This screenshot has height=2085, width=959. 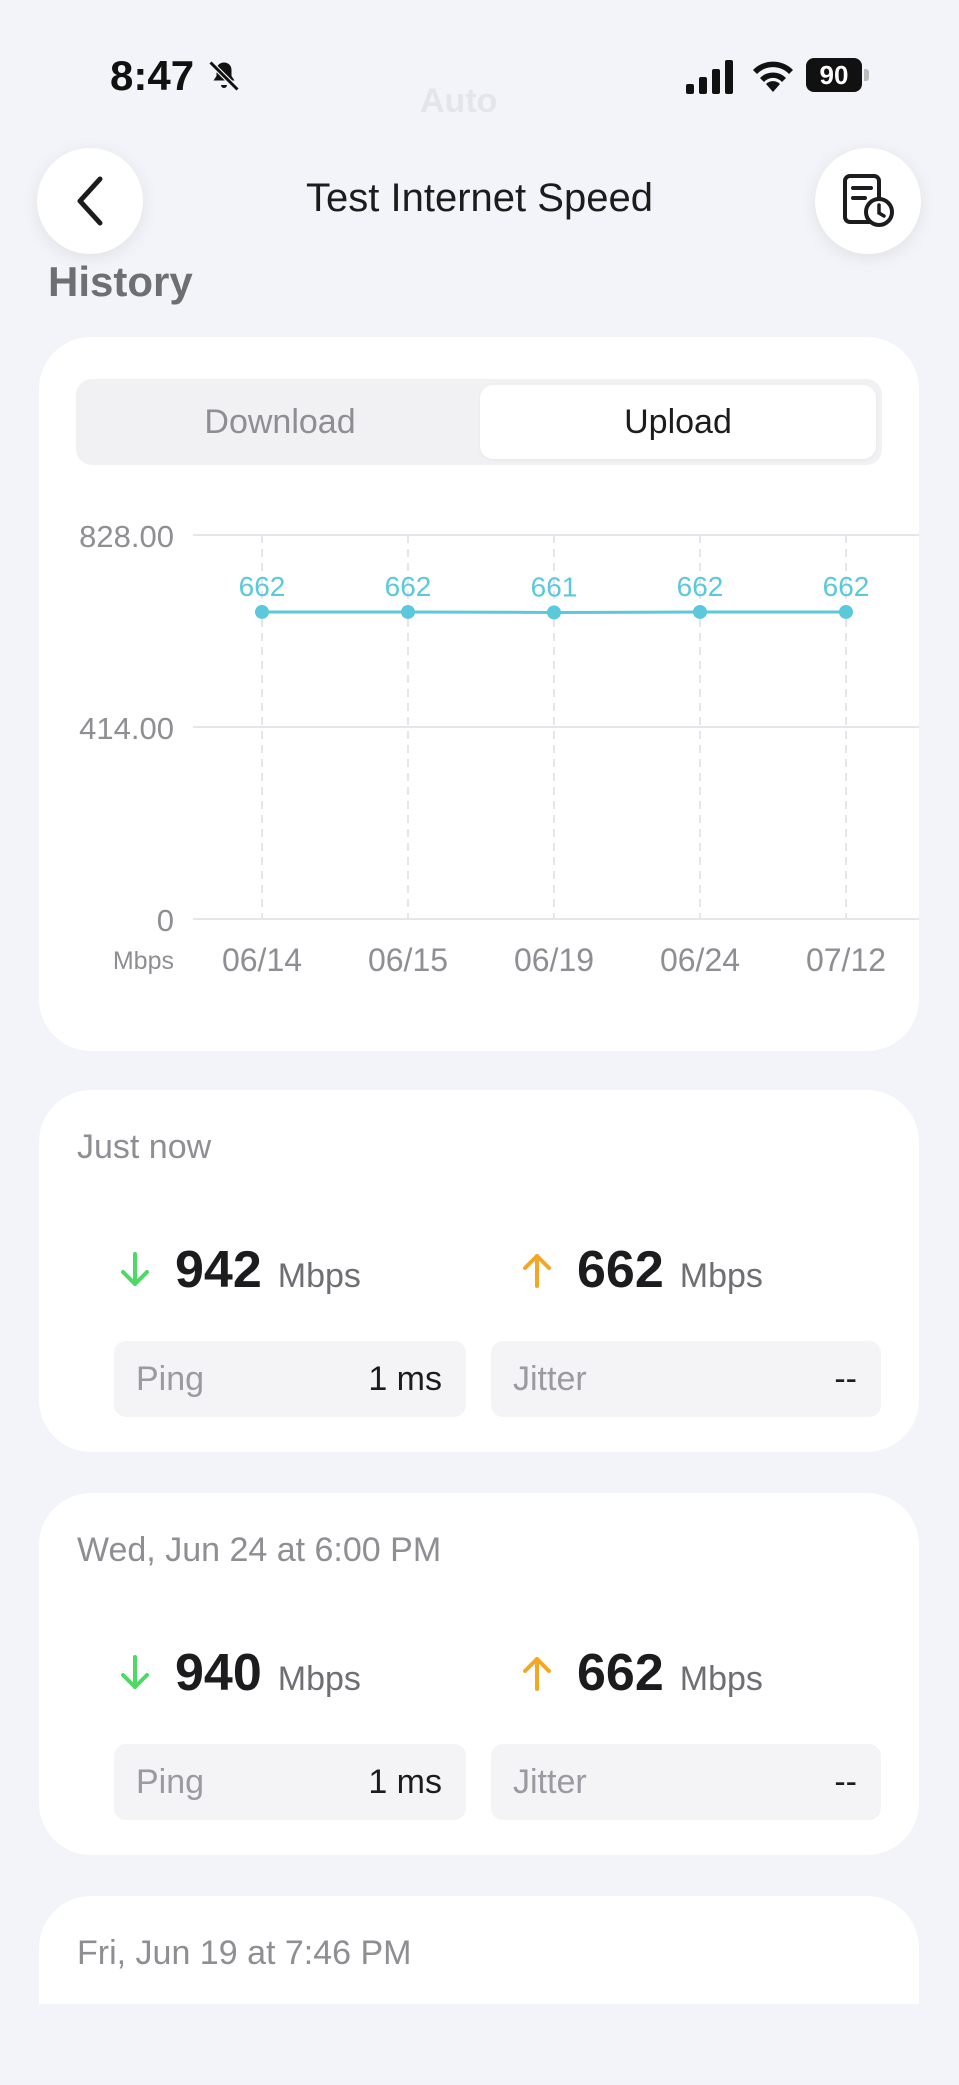 What do you see at coordinates (262, 960) in the screenshot?
I see `x-tick-label: 06/14` at bounding box center [262, 960].